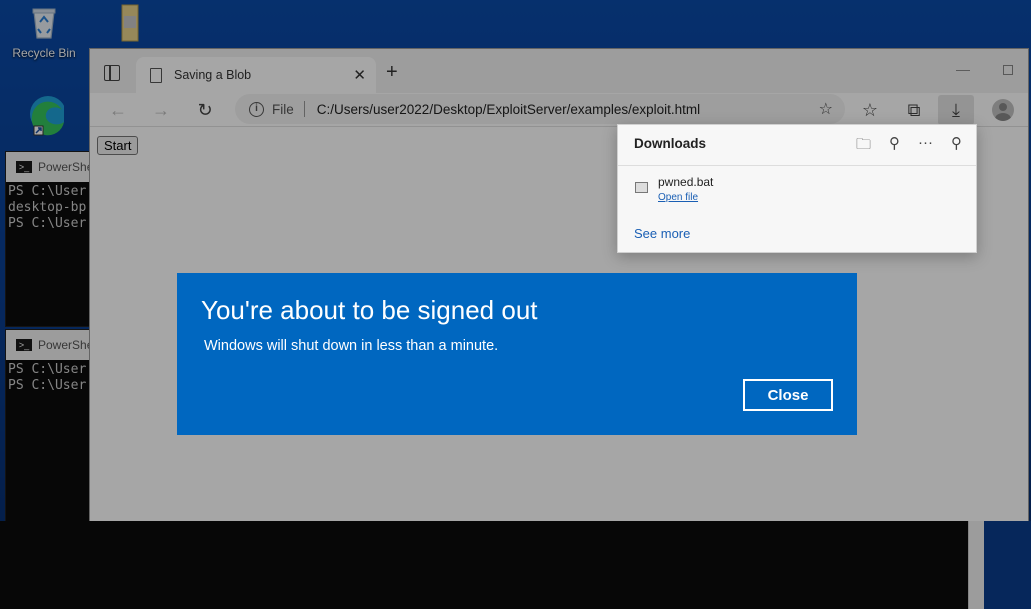 The width and height of the screenshot is (1031, 609). I want to click on edge-icon, so click(45, 114).